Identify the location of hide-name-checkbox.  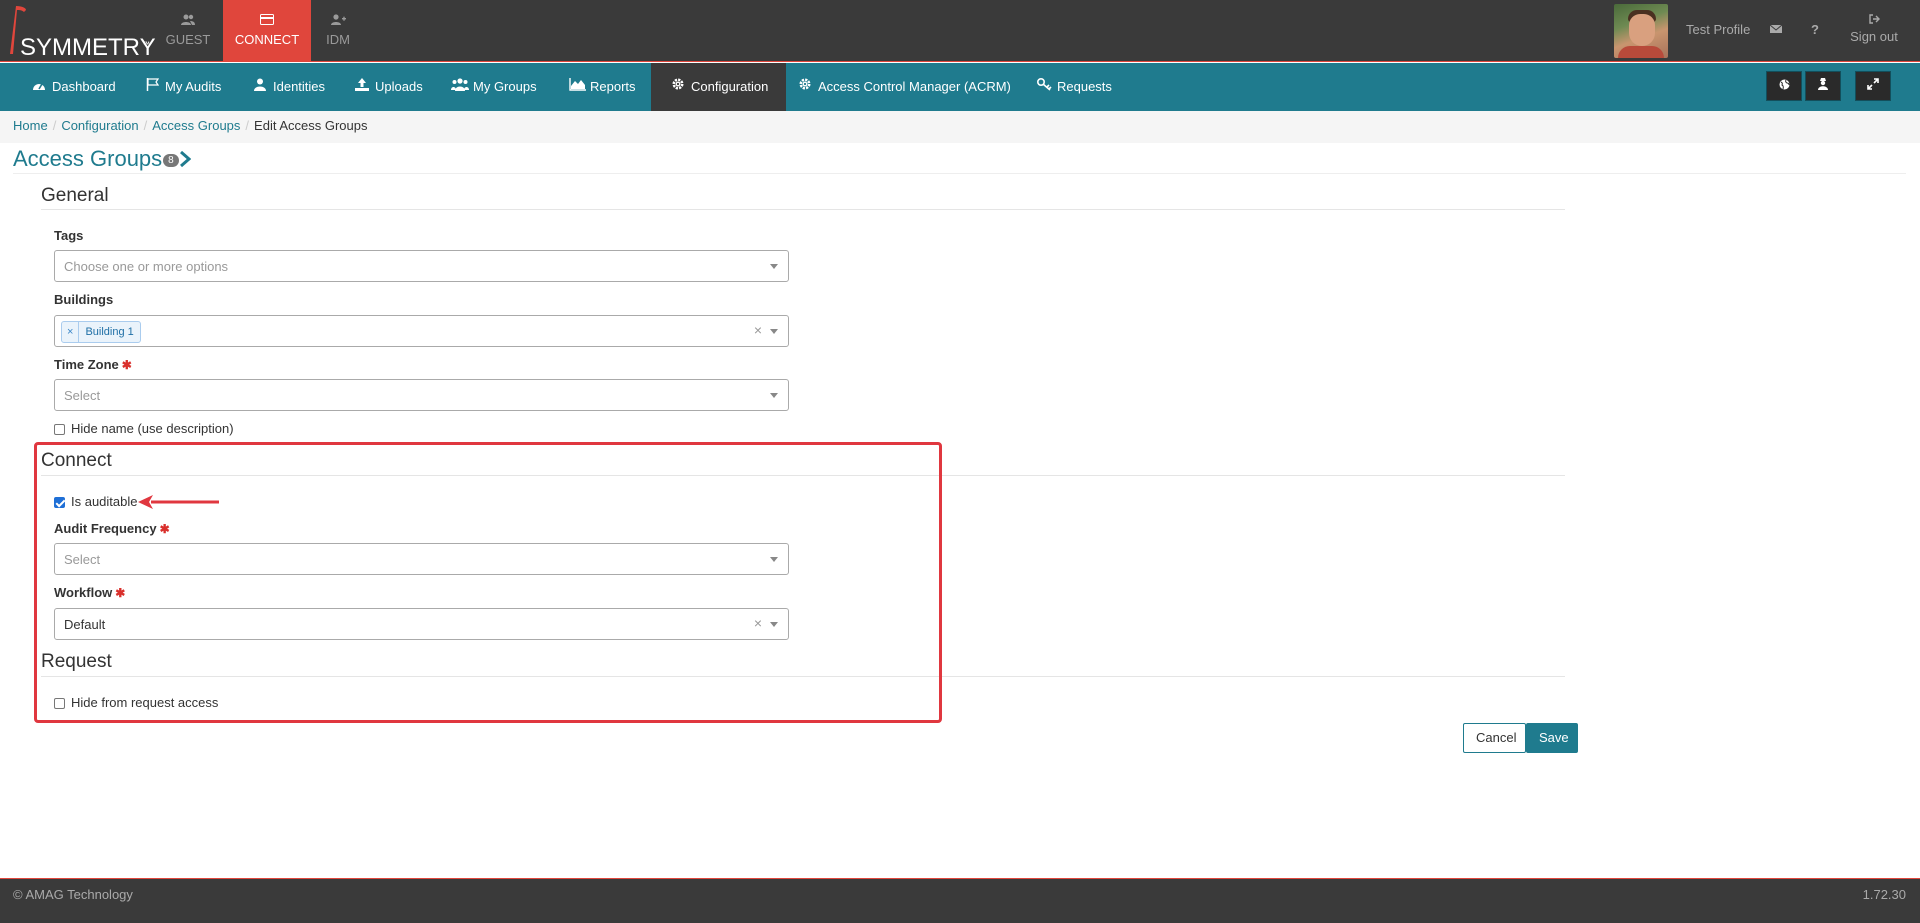
(59, 429).